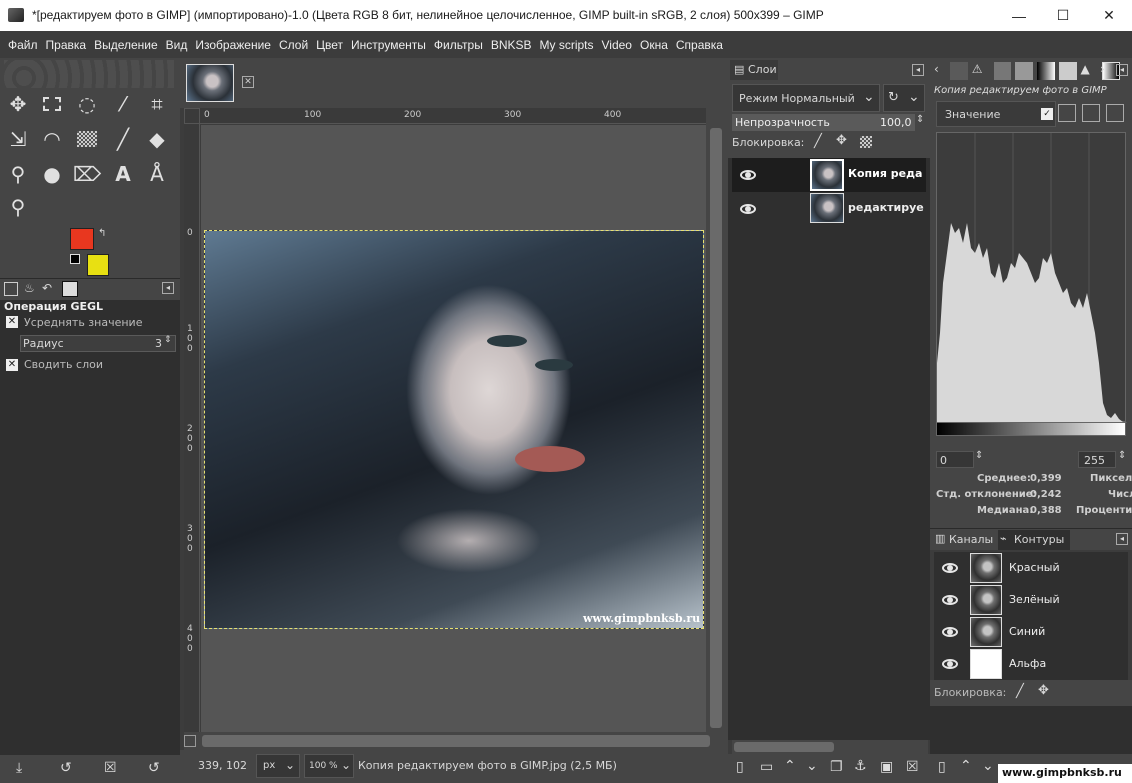  I want to click on warp-icon: ◠, so click(52, 139).